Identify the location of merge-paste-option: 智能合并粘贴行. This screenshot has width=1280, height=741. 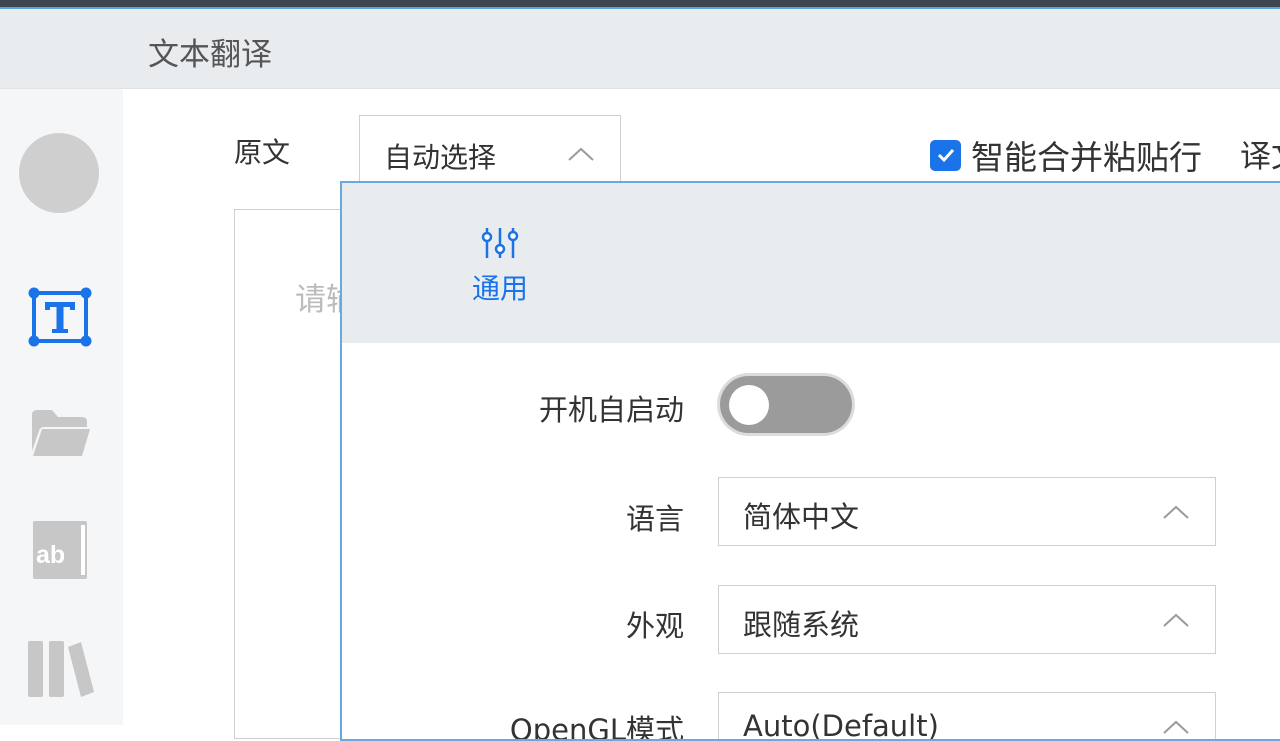
(1066, 155).